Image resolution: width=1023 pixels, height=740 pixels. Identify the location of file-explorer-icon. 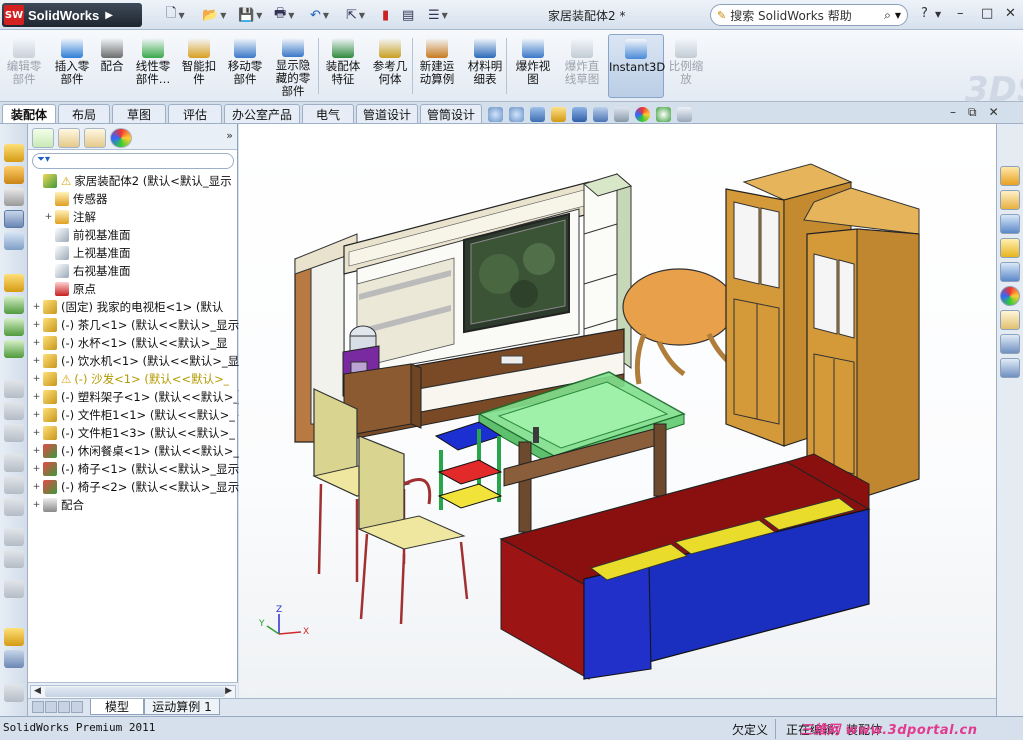
(1010, 248).